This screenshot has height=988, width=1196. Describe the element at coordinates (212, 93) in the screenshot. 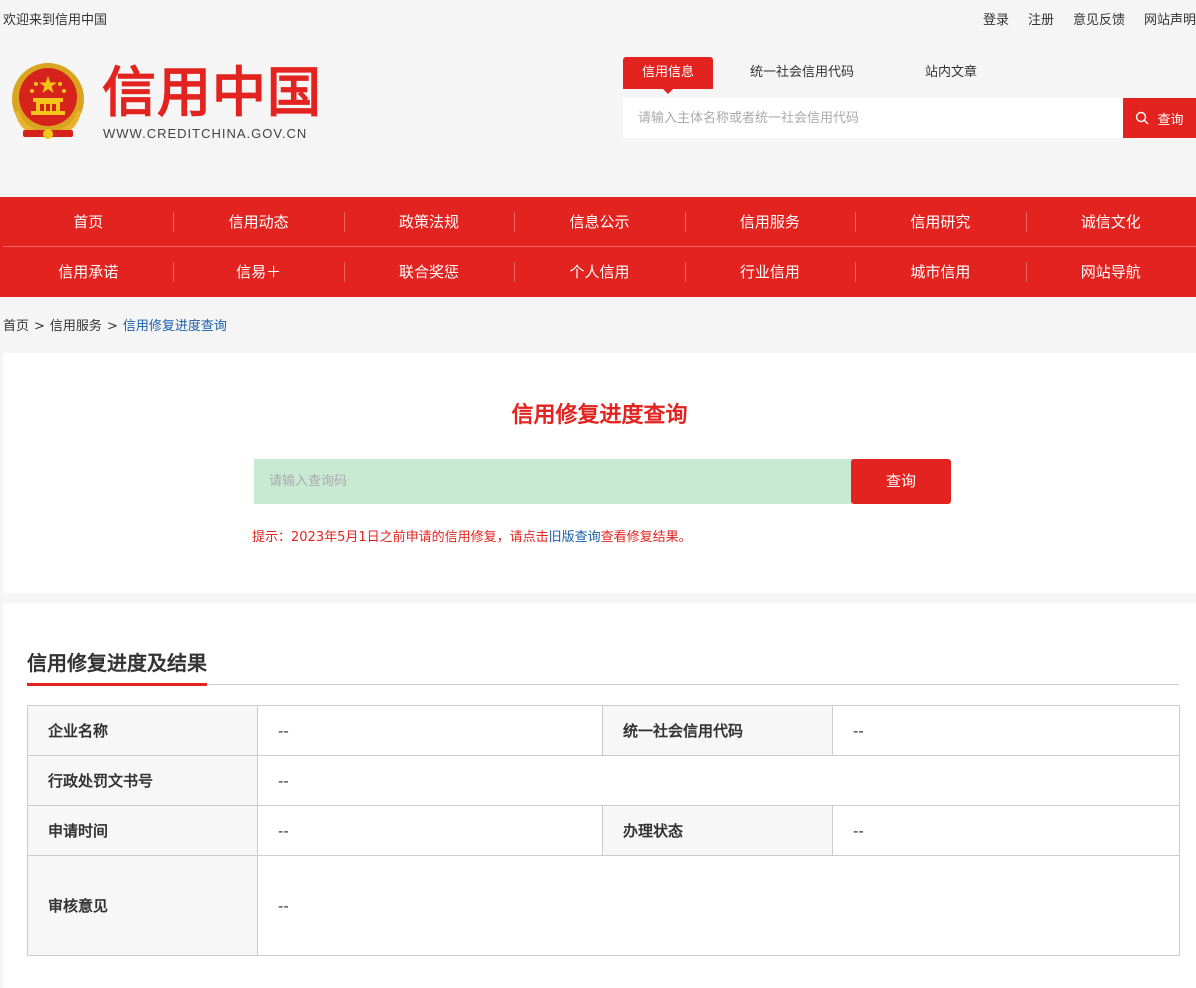

I see `site-logo-text: 信用中国` at that location.